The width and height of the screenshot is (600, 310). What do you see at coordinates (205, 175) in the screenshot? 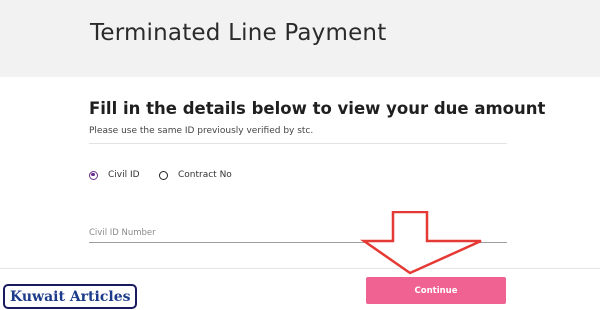
I see `radio-contract-no-label: Contract No` at bounding box center [205, 175].